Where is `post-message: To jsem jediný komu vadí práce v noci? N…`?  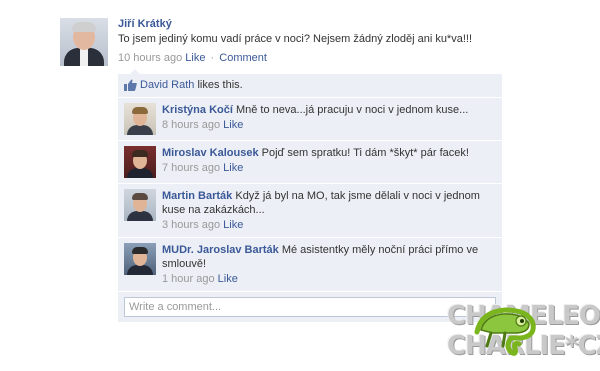
post-message: To jsem jediný komu vadí práce v noci? N… is located at coordinates (295, 39).